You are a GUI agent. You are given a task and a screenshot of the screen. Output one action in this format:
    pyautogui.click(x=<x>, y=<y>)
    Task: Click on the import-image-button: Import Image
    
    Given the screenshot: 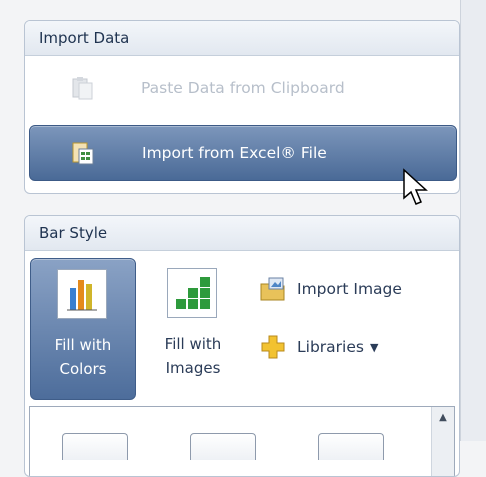 What is the action you would take?
    pyautogui.click(x=330, y=289)
    